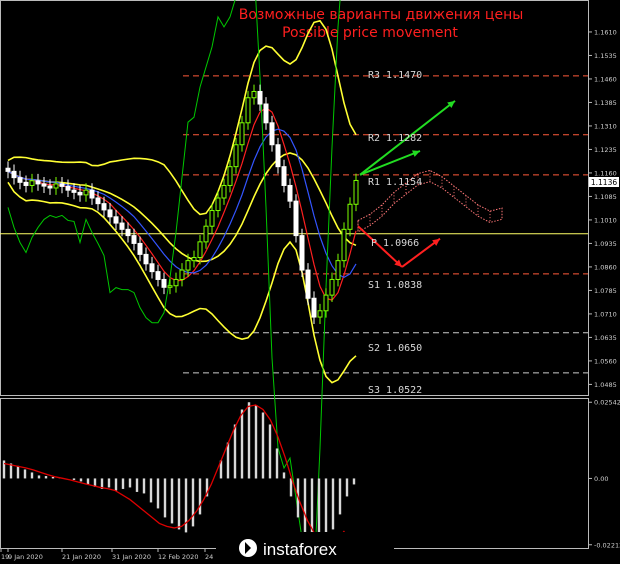  I want to click on price-tick-label: 1.0635, so click(605, 338).